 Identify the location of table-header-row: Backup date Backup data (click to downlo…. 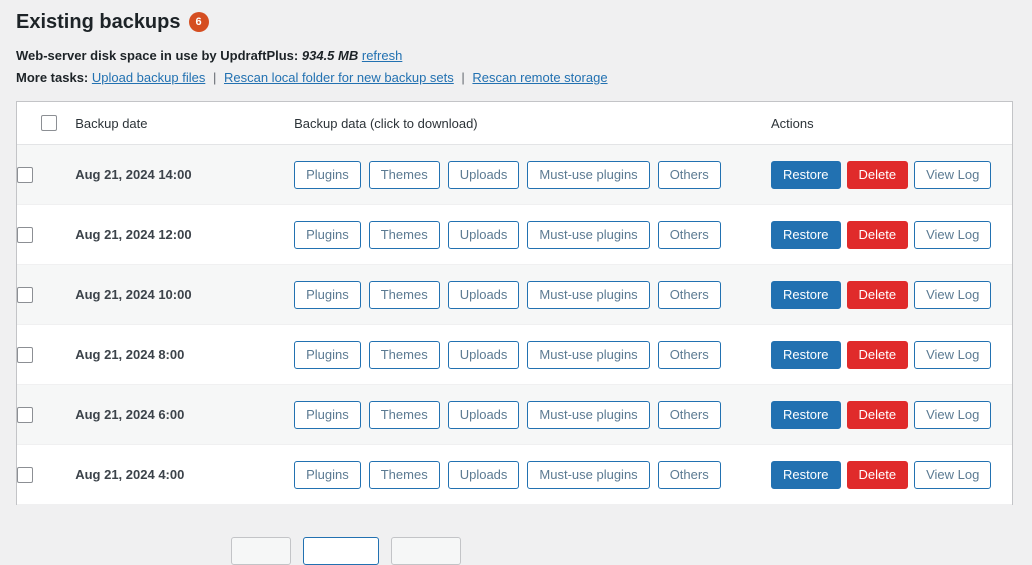
(514, 123).